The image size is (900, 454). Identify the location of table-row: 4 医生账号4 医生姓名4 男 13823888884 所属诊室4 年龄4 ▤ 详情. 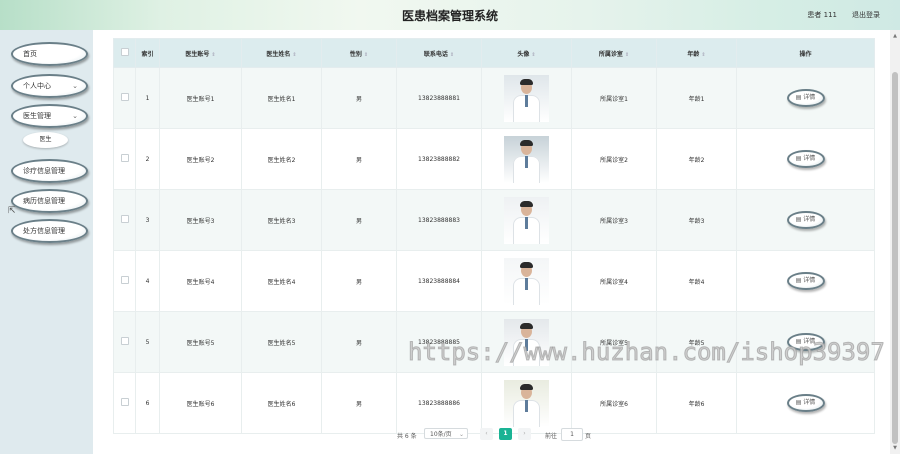
(494, 281).